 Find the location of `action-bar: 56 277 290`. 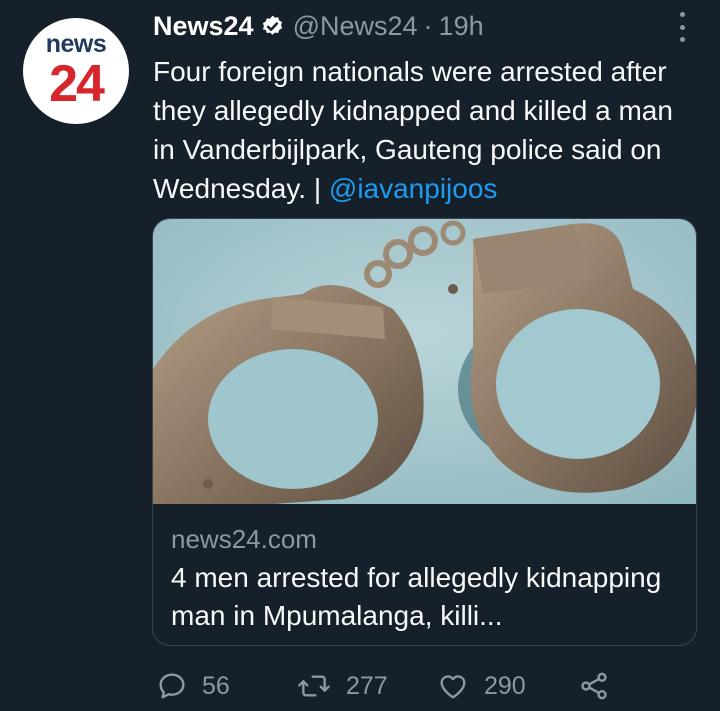

action-bar: 56 277 290 is located at coordinates (360, 686).